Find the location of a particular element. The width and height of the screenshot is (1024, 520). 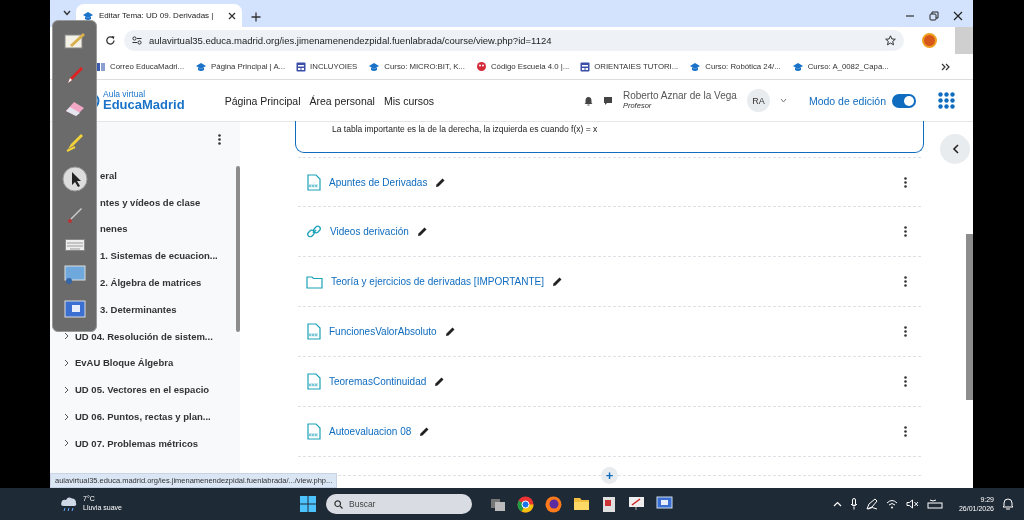

section-link: EvAU Bloque Álgebra is located at coordinates (145, 363).